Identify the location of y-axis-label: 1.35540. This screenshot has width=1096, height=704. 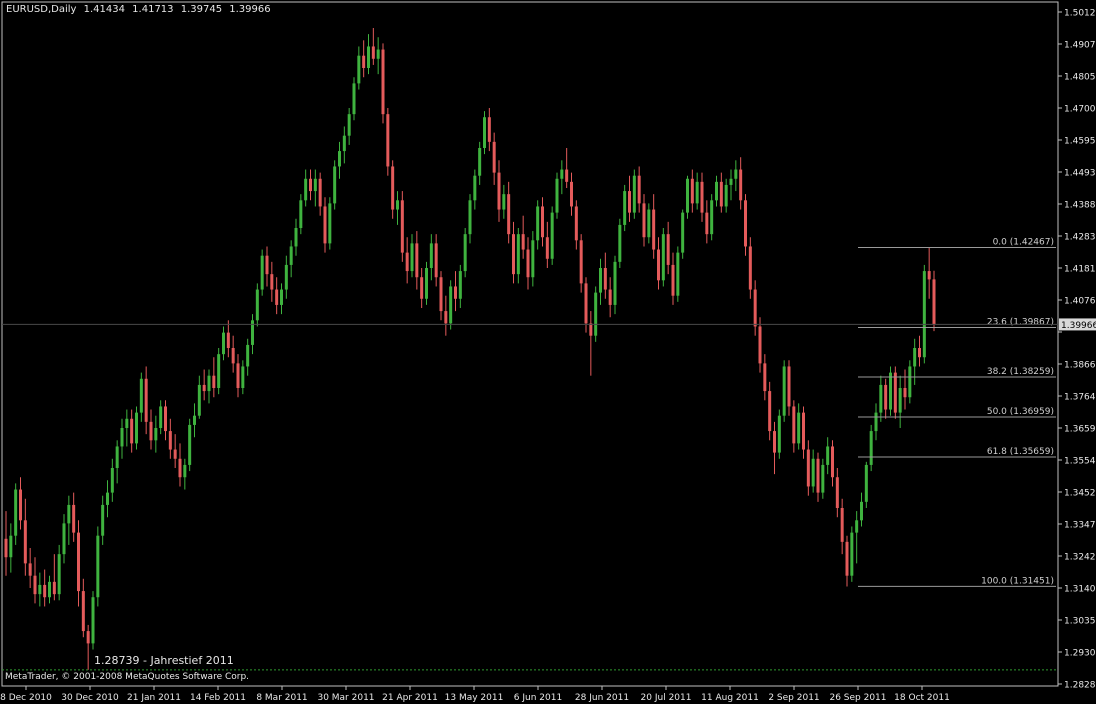
(1080, 462).